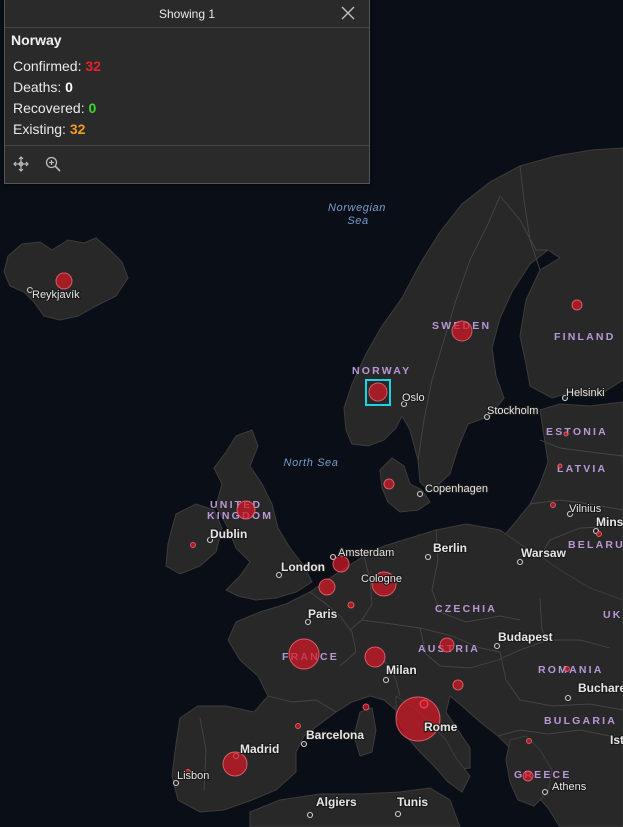  Describe the element at coordinates (188, 129) in the screenshot. I see `existing-row: Existing: 32` at that location.